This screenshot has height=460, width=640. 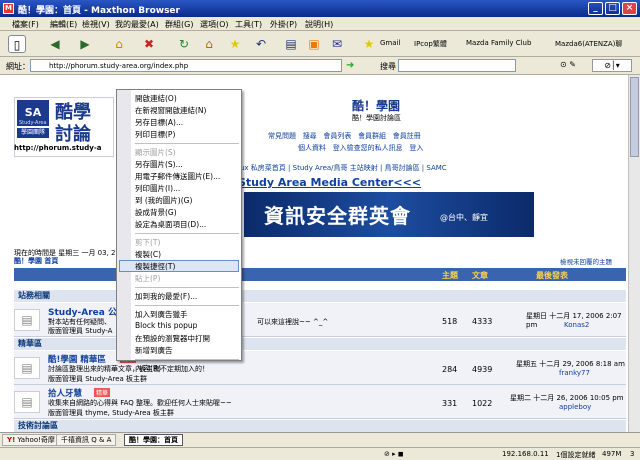 What do you see at coordinates (482, 403) in the screenshot?
I see `posts-count: 1022` at bounding box center [482, 403].